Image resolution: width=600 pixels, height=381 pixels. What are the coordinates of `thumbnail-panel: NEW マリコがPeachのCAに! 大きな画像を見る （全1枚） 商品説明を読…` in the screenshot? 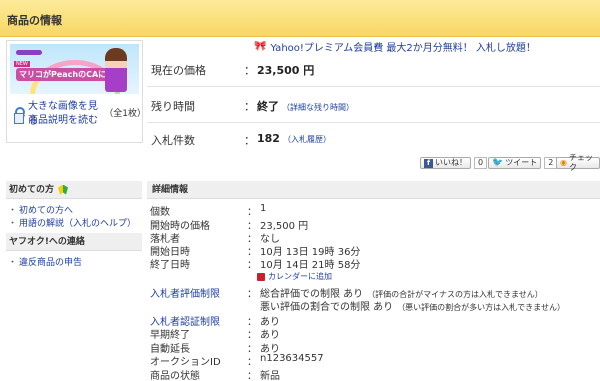 It's located at (76, 91).